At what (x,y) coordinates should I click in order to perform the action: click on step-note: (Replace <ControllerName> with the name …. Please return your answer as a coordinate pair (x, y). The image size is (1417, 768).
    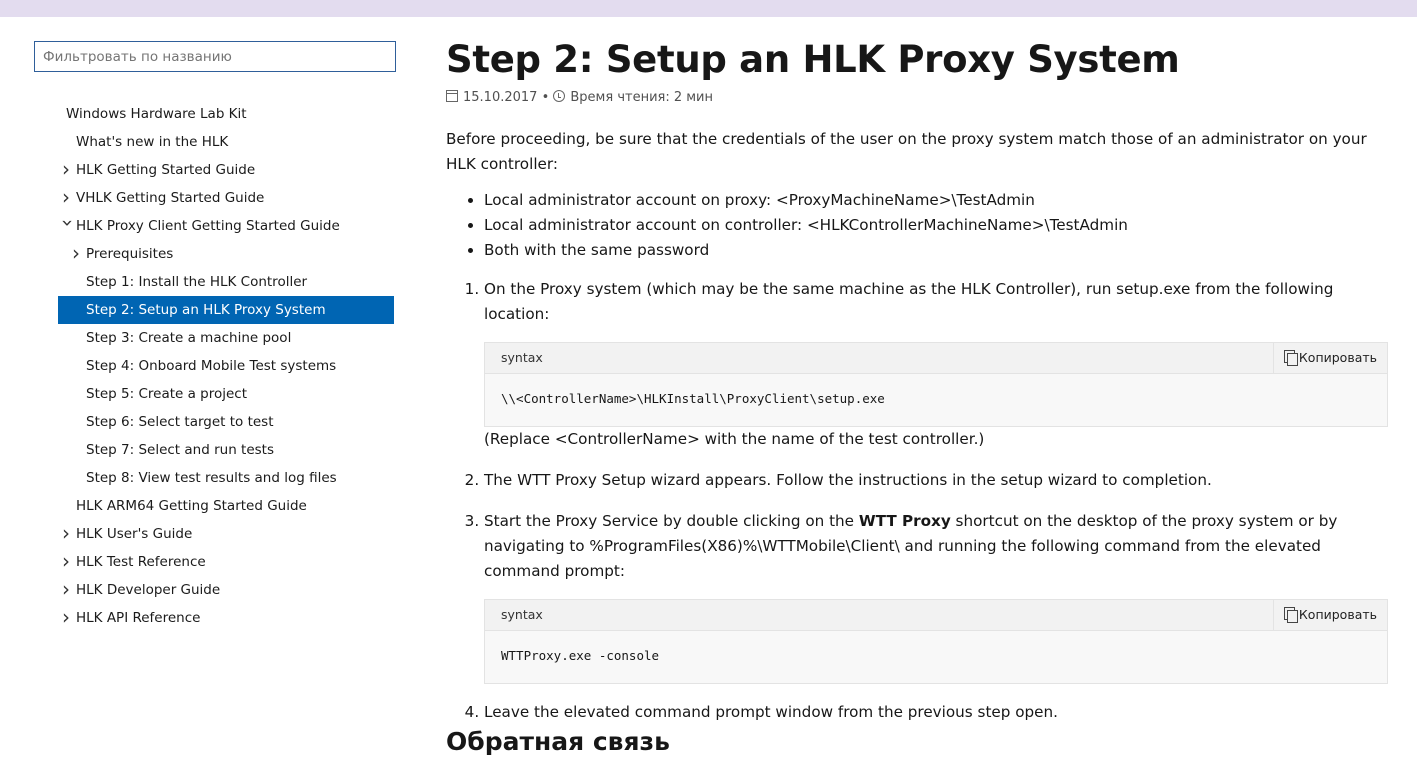
    Looking at the image, I should click on (734, 439).